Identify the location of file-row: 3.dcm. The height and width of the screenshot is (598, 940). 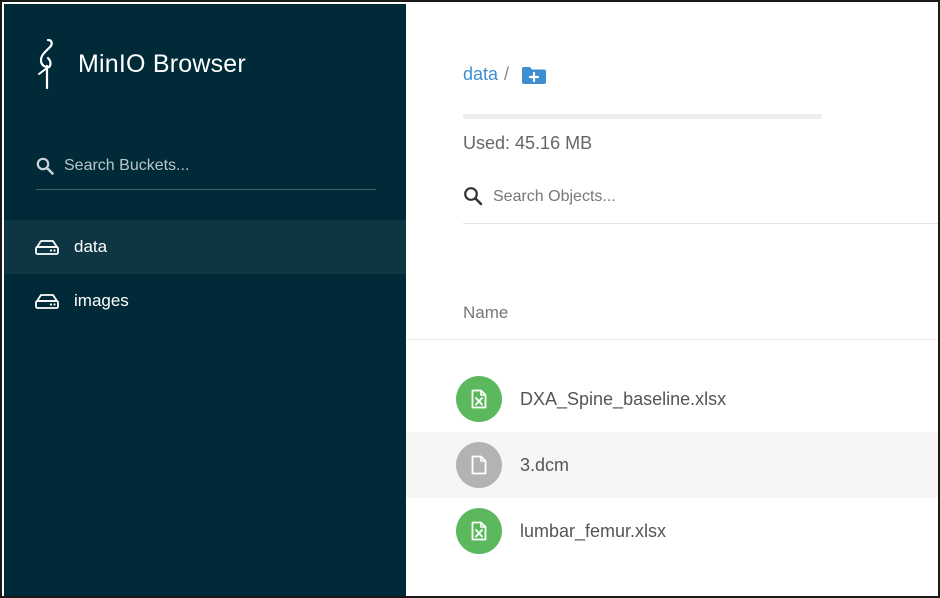
(672, 465).